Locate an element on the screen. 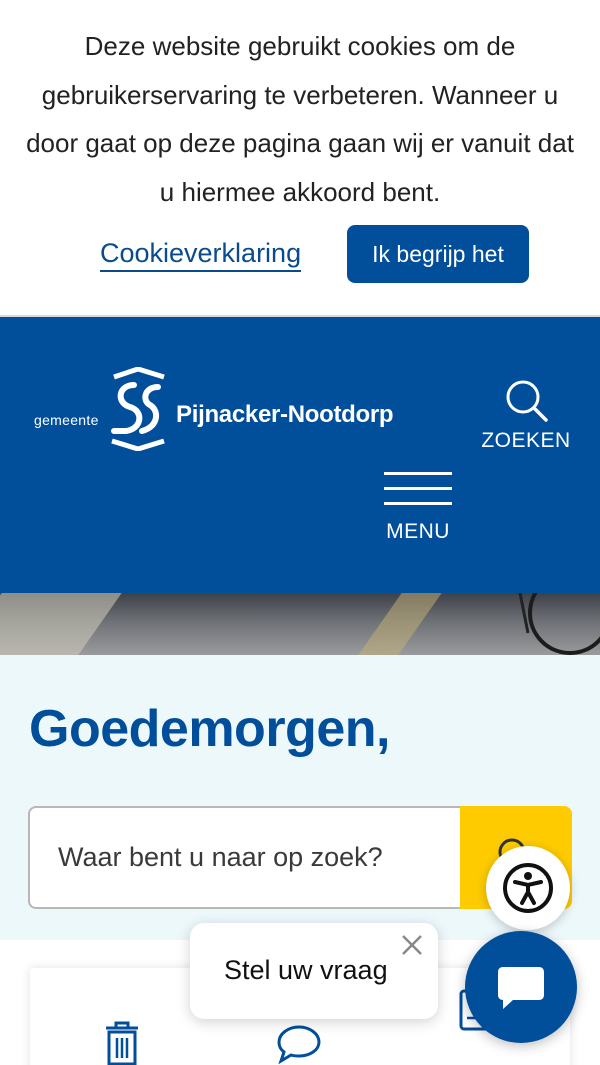  trash-icon is located at coordinates (122, 1043).